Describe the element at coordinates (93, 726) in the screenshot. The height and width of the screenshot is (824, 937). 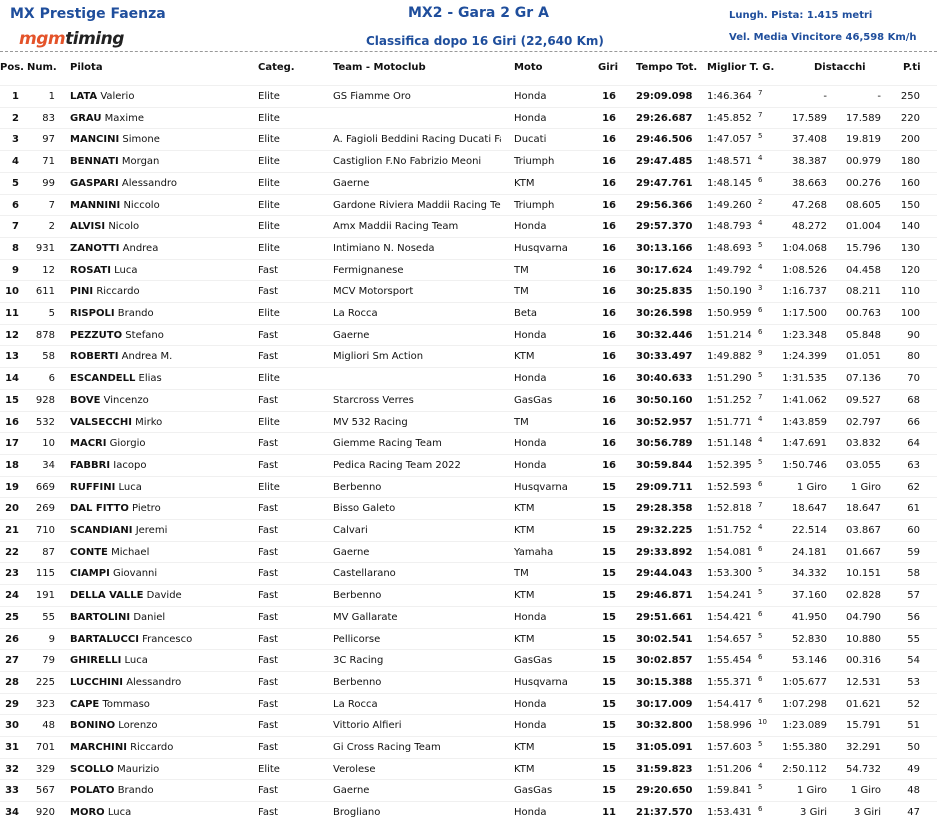
I see `rider-lastname: BONINO` at that location.